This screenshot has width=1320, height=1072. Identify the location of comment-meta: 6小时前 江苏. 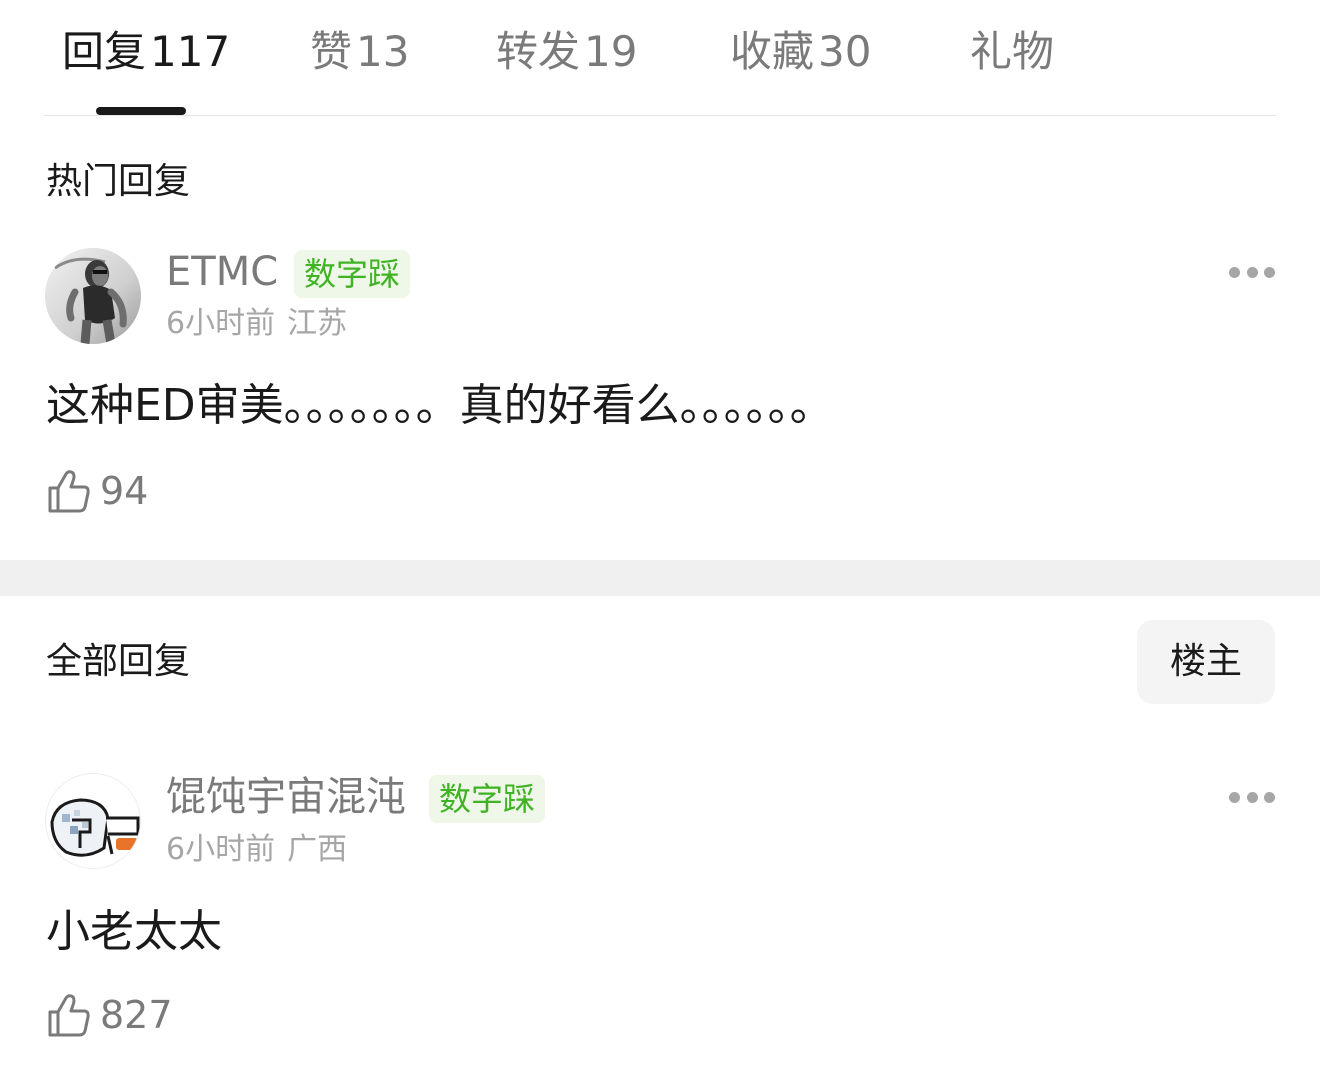
(256, 324).